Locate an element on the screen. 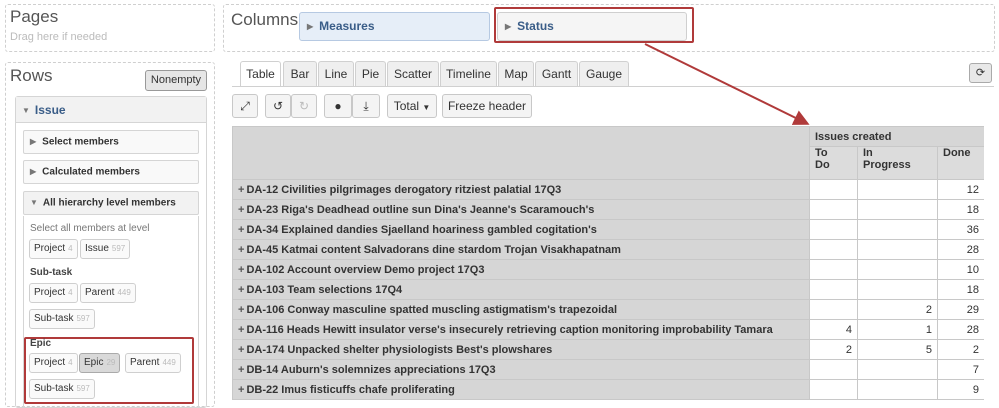  nonempty-button: Nonempty is located at coordinates (176, 80).